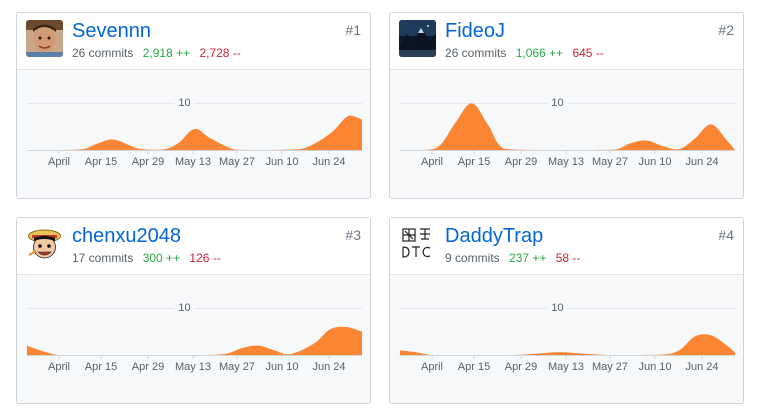 The width and height of the screenshot is (760, 415). Describe the element at coordinates (44, 38) in the screenshot. I see `avatar-photo-man-icon` at that location.